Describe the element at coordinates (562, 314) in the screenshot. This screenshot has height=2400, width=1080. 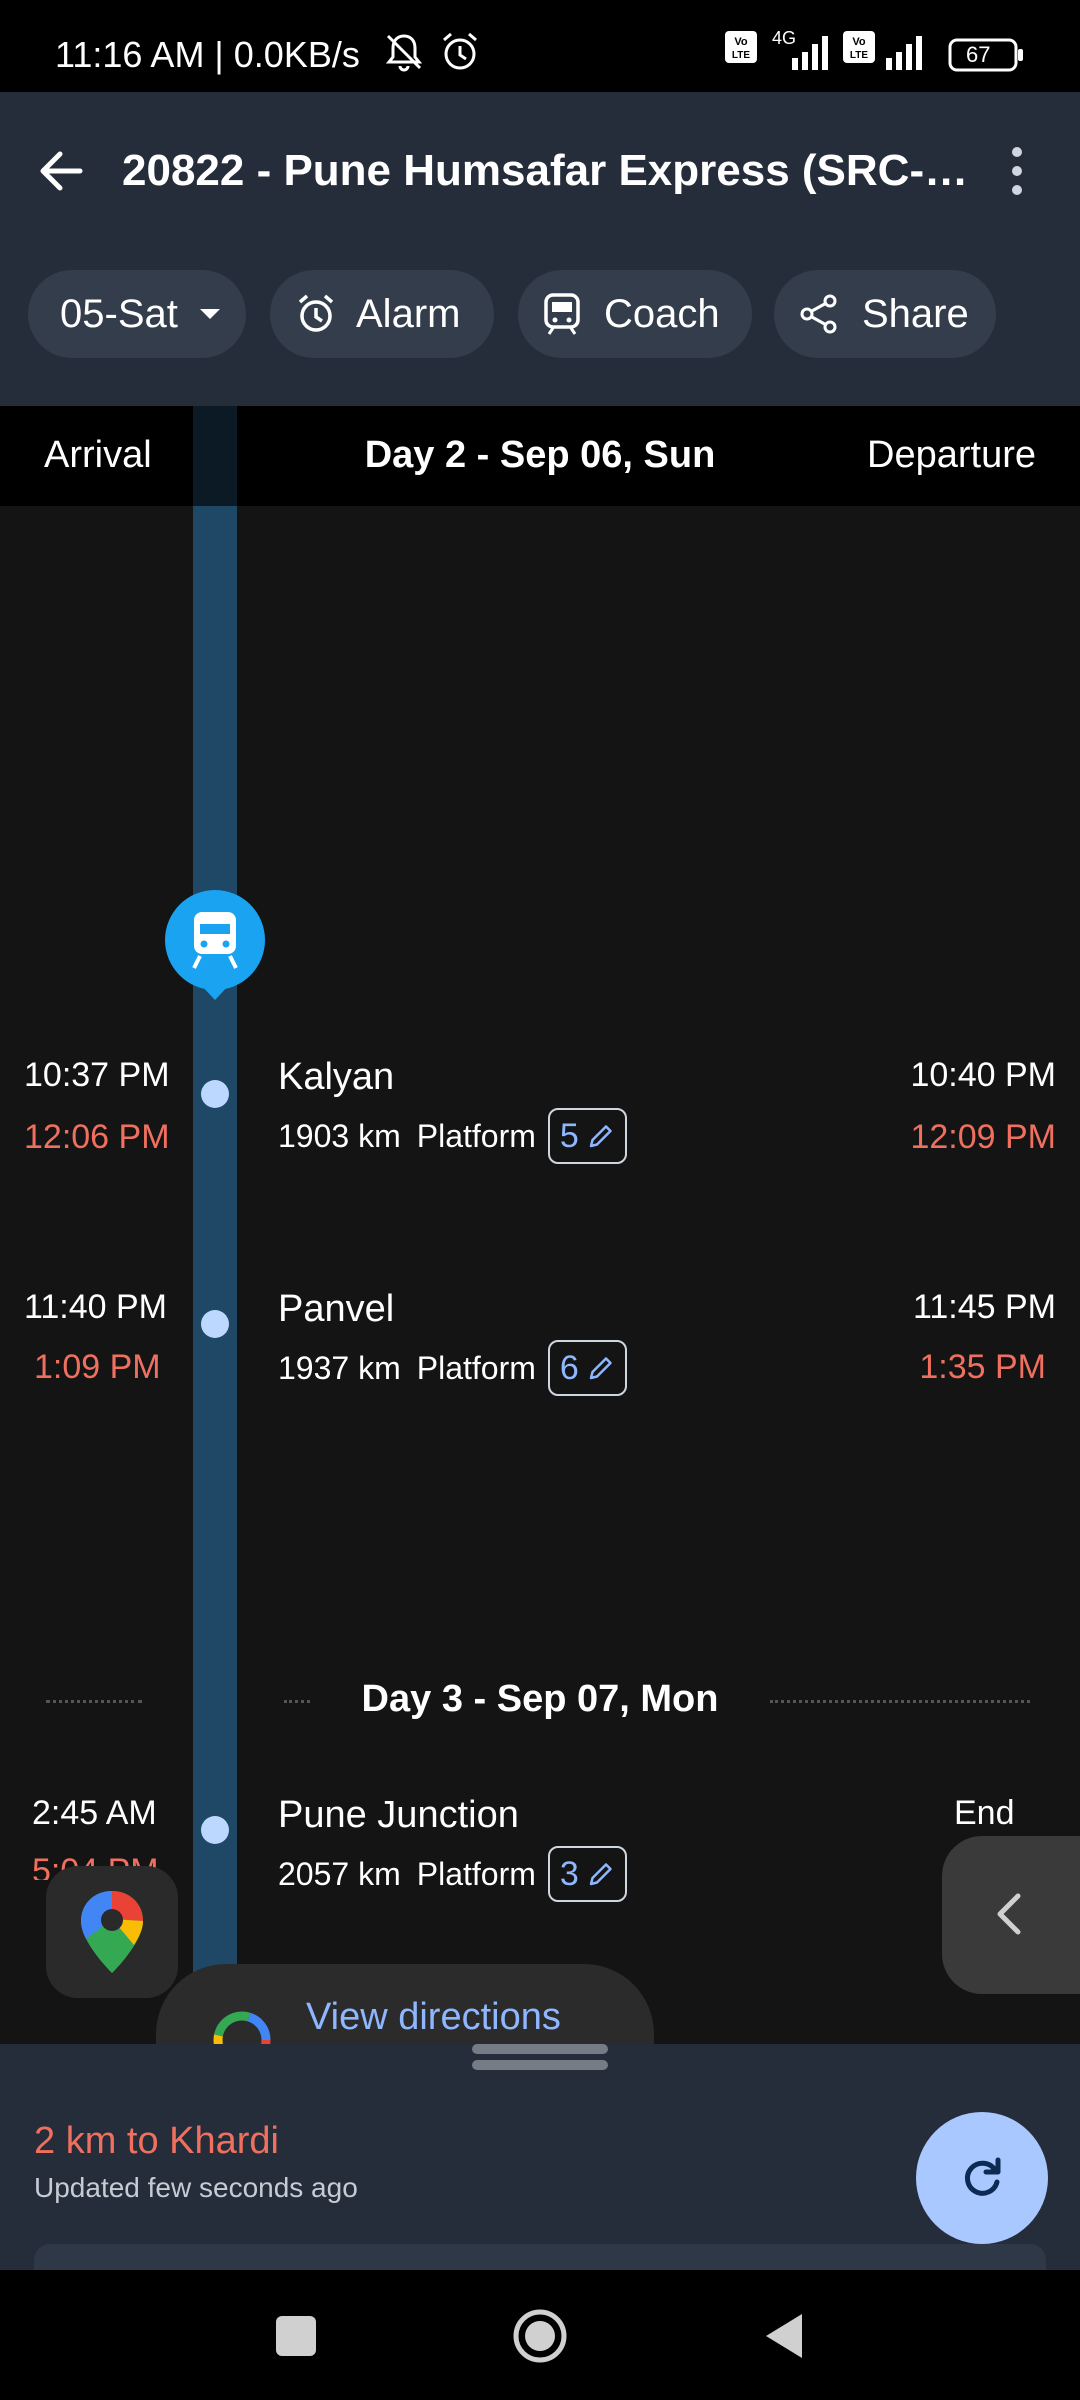
I see `train-coach-icon` at that location.